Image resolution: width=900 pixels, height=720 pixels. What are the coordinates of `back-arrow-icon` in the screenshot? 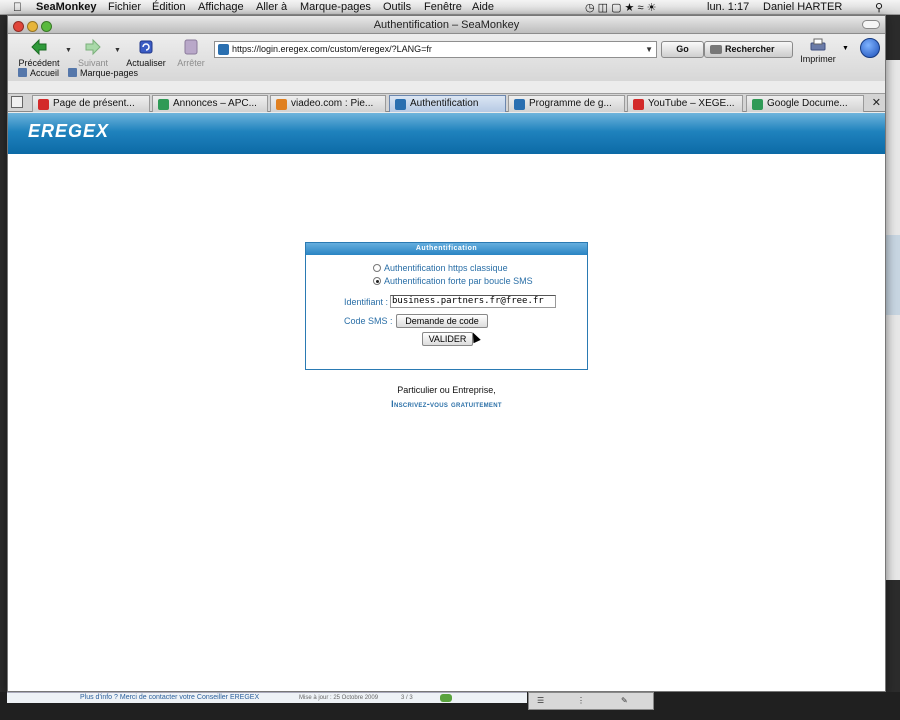 It's located at (39, 47).